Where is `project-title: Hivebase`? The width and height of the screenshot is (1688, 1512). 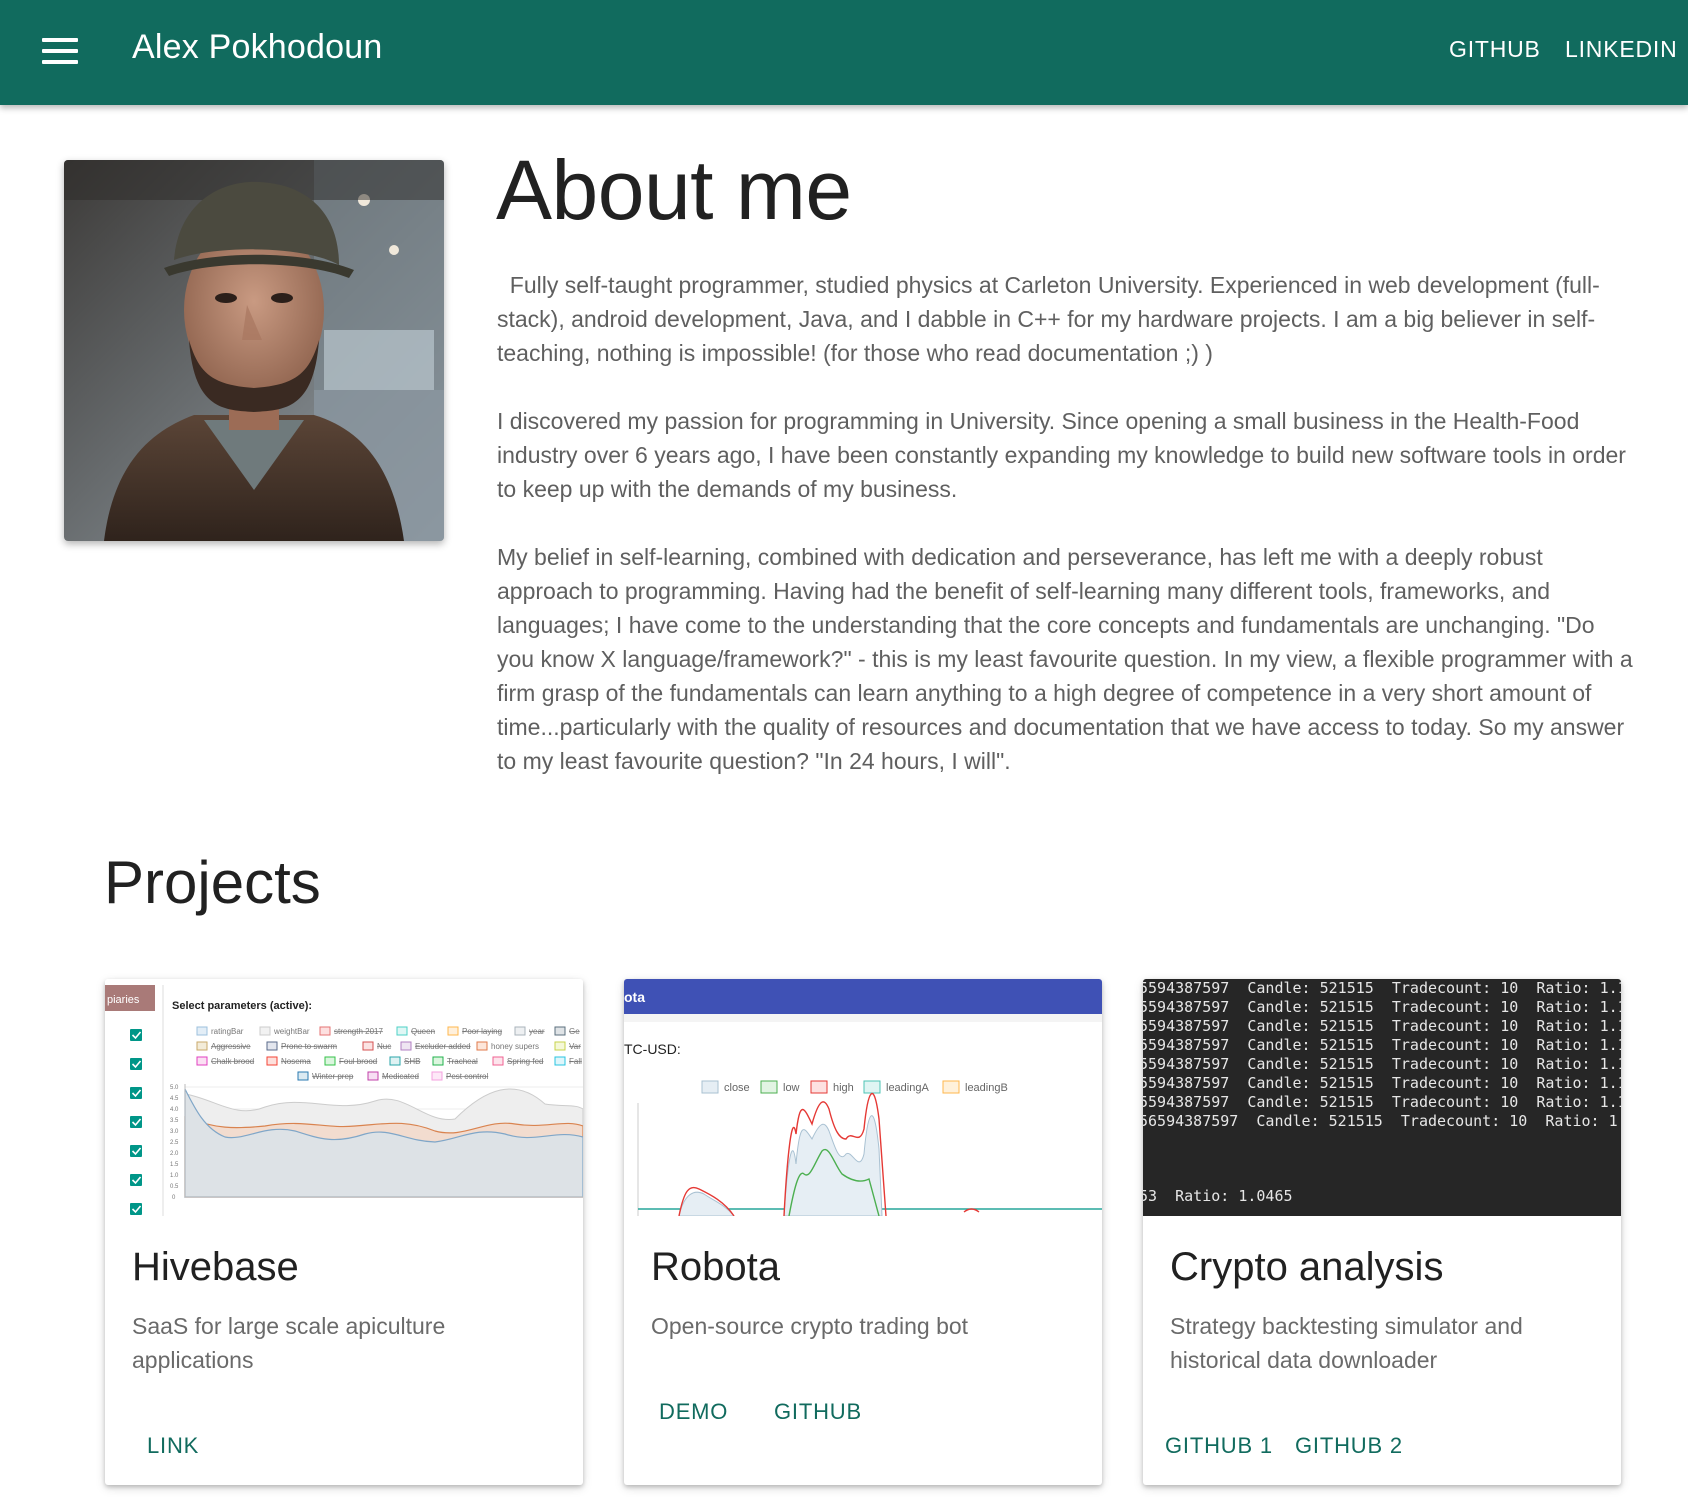
project-title: Hivebase is located at coordinates (215, 1267).